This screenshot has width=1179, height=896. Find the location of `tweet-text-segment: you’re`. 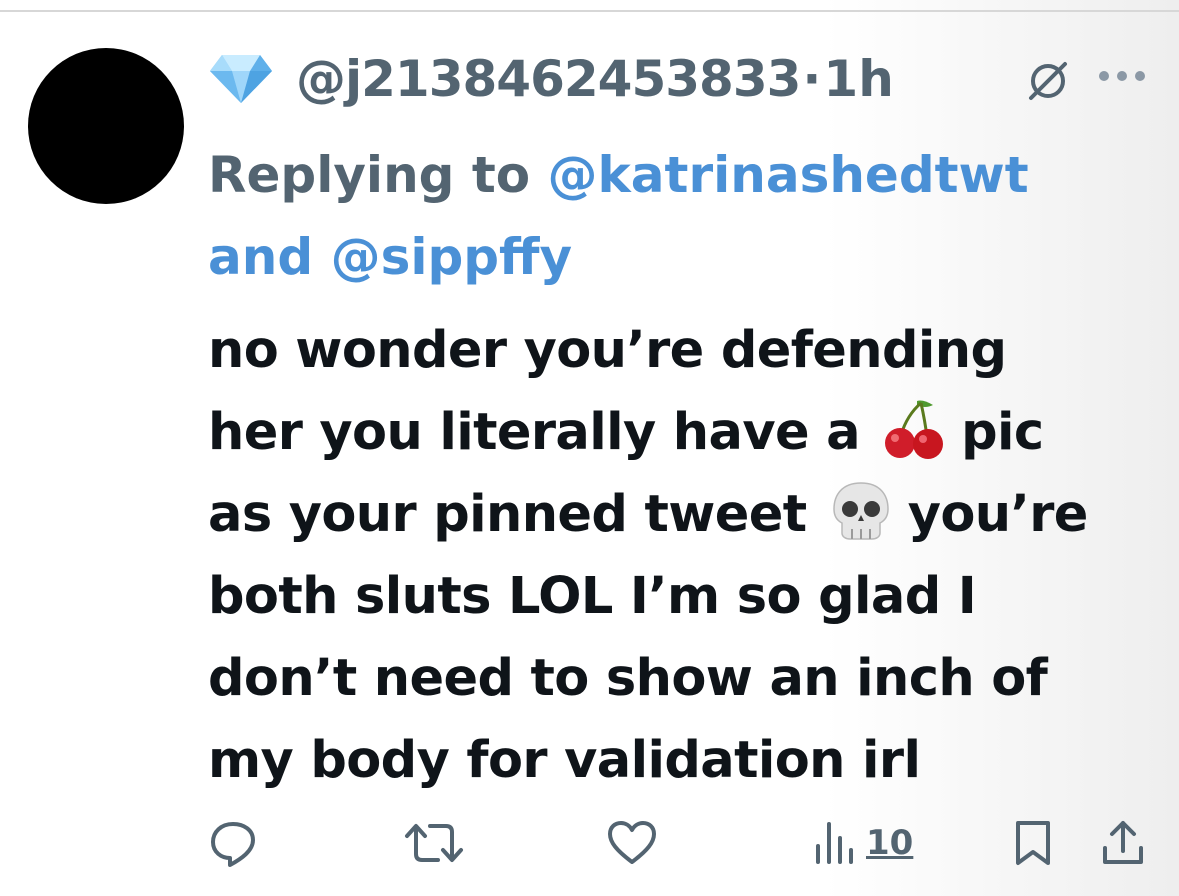

tweet-text-segment: you’re is located at coordinates (998, 514).